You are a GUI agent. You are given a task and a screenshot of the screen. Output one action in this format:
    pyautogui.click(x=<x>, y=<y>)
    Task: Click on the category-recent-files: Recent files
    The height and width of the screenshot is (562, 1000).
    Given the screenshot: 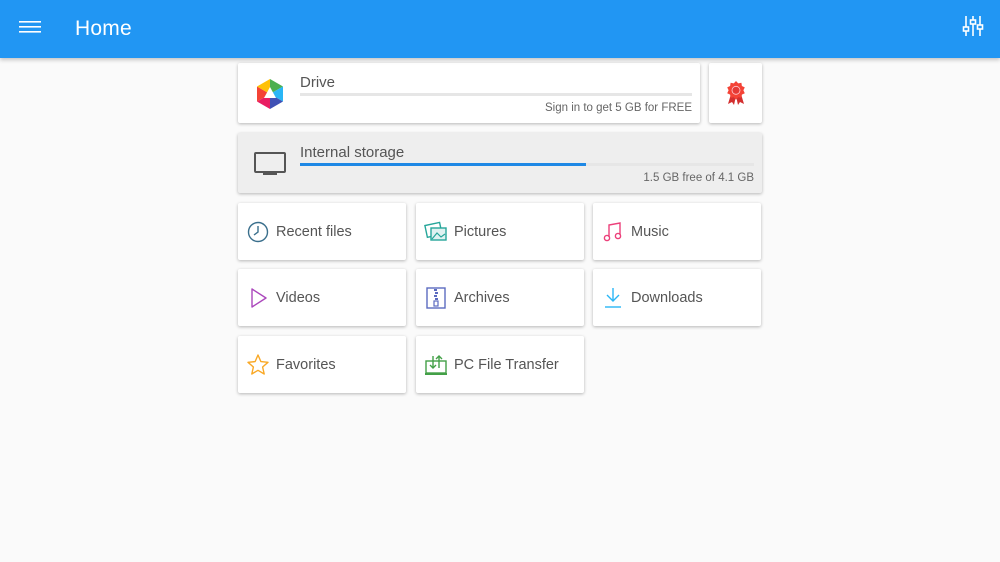 What is the action you would take?
    pyautogui.click(x=322, y=231)
    